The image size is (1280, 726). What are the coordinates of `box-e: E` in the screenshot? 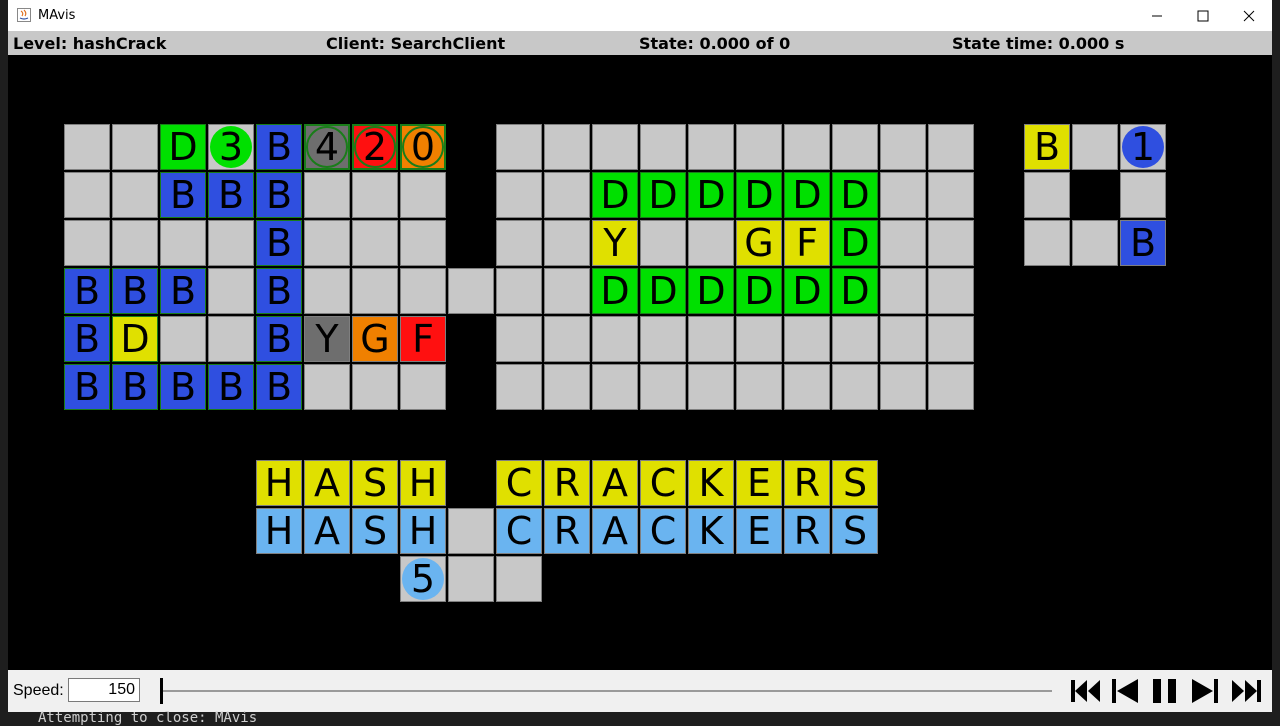 It's located at (759, 483).